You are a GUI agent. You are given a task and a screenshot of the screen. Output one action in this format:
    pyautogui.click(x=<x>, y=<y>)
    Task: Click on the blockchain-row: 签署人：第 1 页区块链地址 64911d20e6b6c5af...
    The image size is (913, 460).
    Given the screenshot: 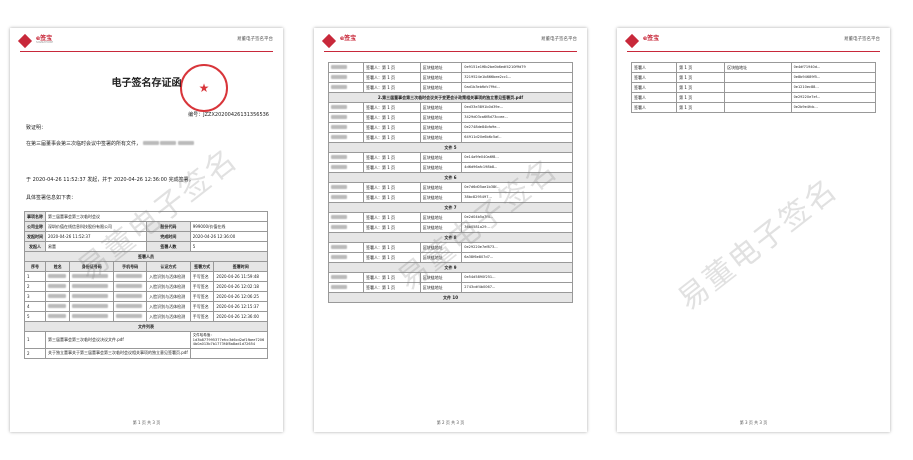 What is the action you would take?
    pyautogui.click(x=450, y=137)
    